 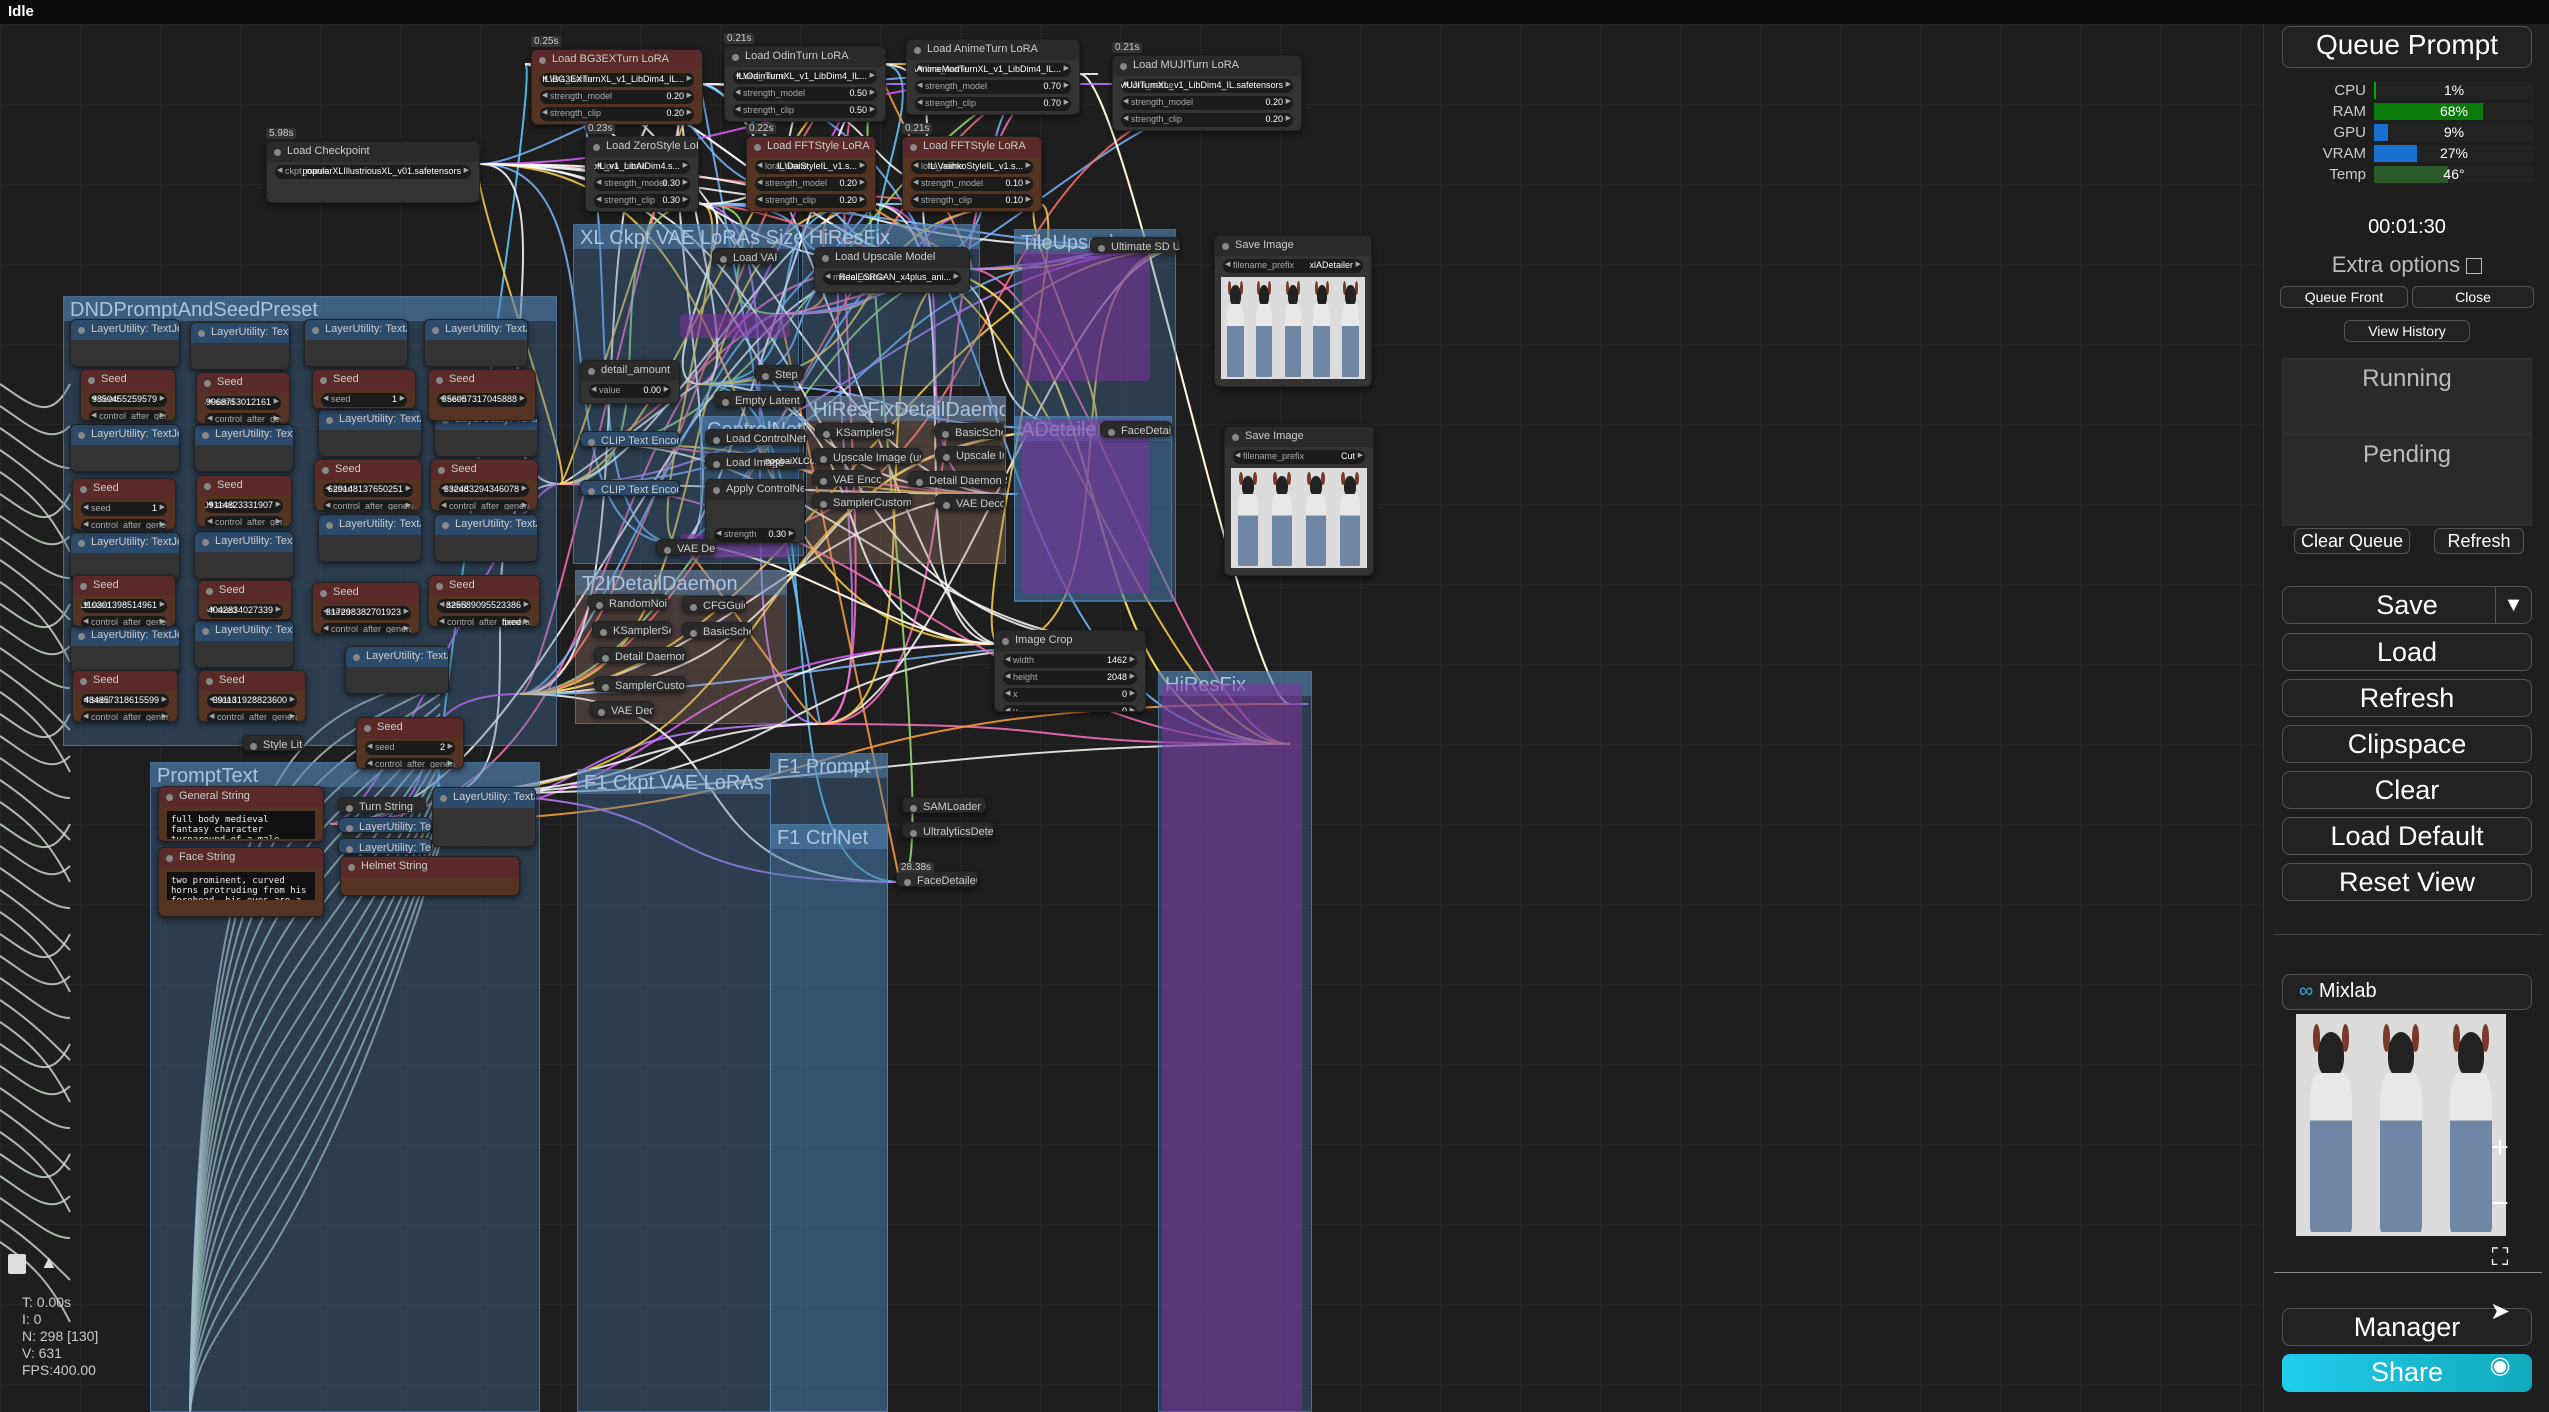 What do you see at coordinates (2401, 1125) in the screenshot?
I see `mixlab-preview-image` at bounding box center [2401, 1125].